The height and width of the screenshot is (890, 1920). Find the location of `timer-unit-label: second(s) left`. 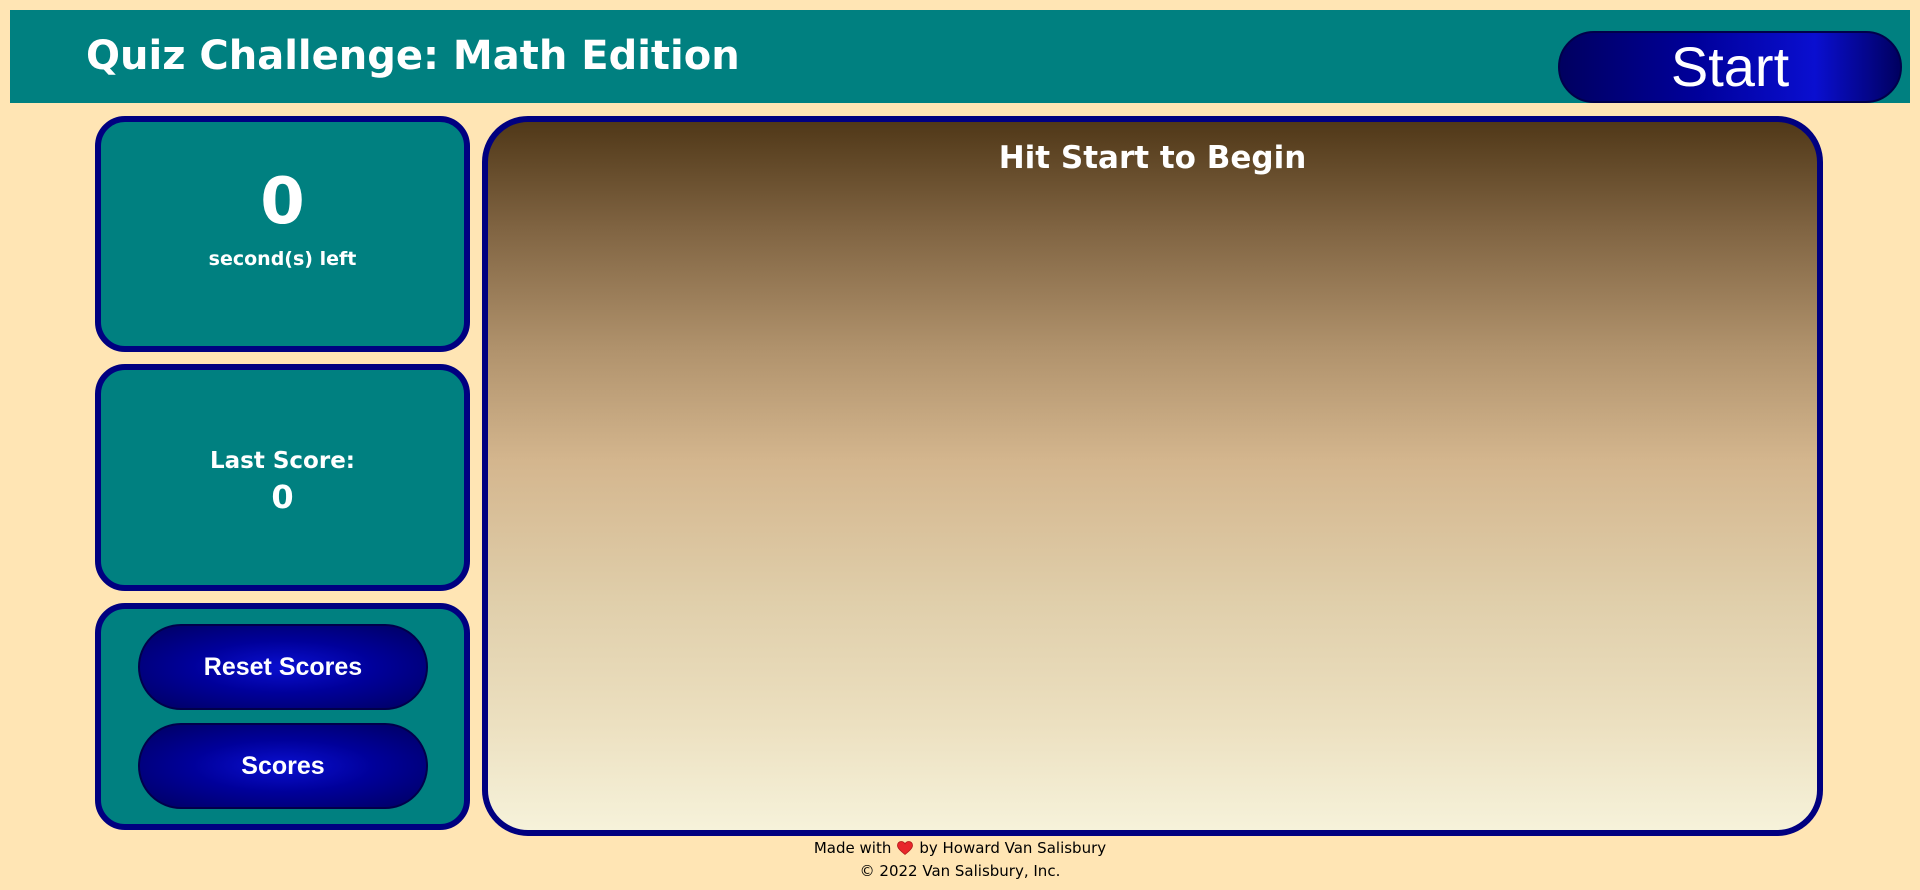

timer-unit-label: second(s) left is located at coordinates (282, 259).